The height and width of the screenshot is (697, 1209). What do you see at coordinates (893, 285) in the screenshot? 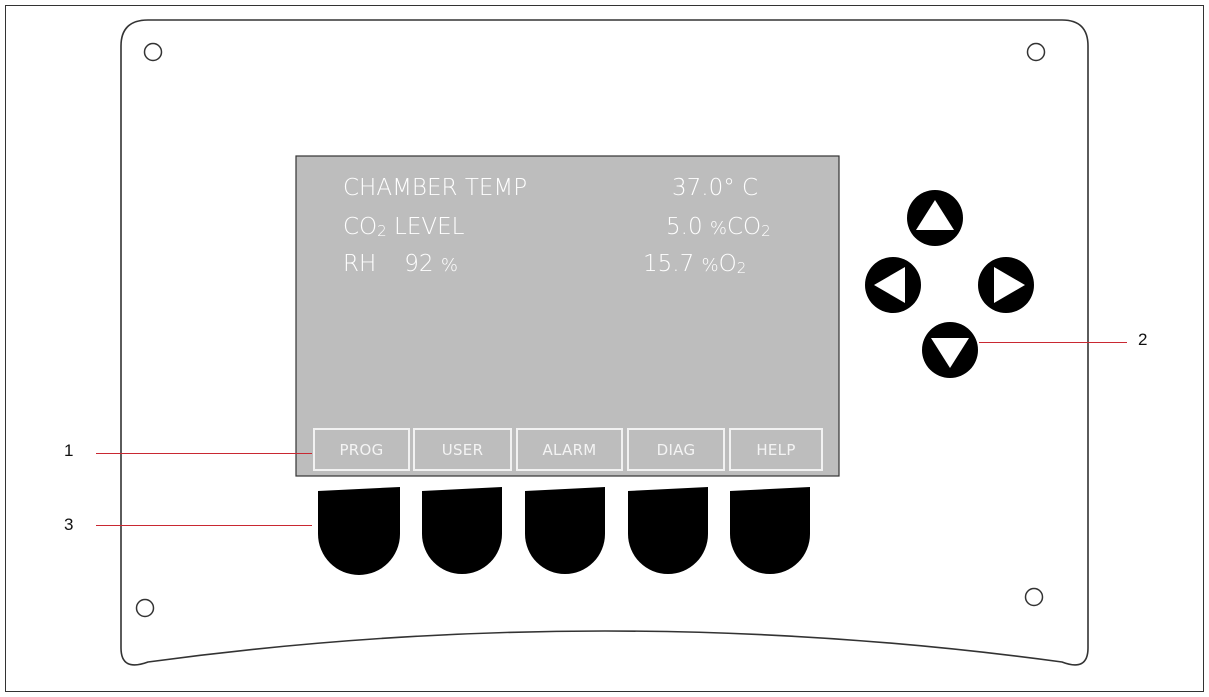
I see `nav-left-button` at bounding box center [893, 285].